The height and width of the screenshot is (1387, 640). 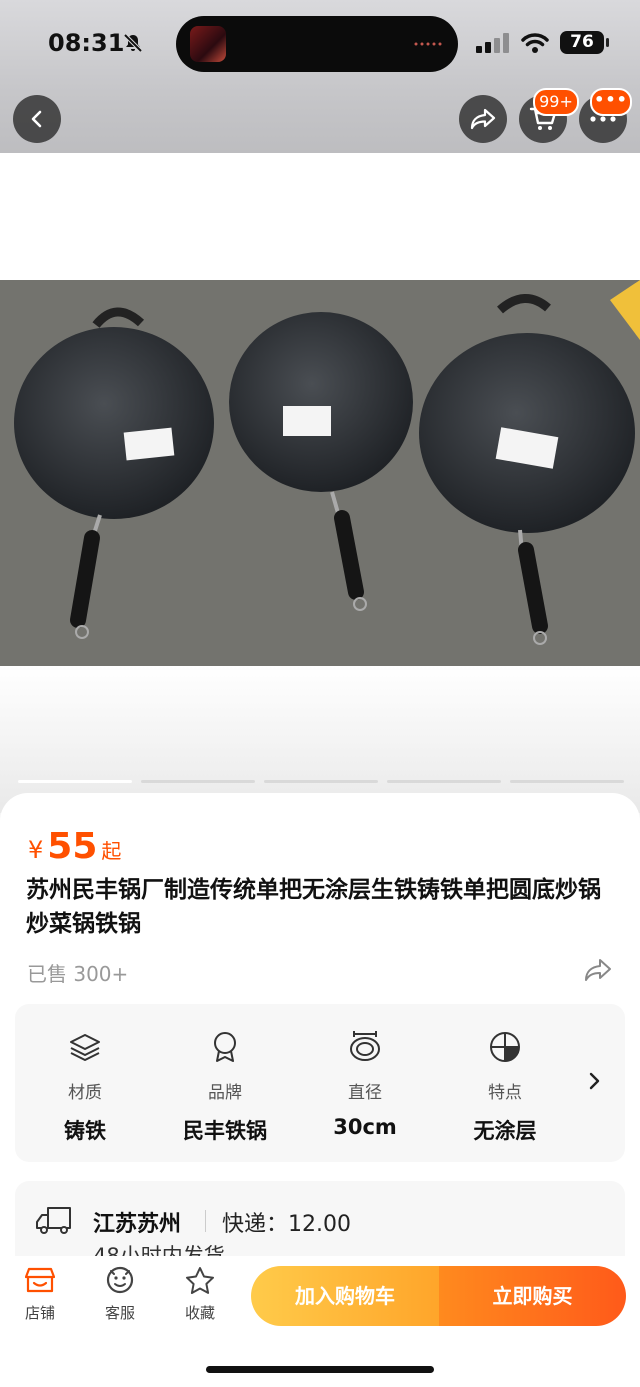 I want to click on price-value: 55, so click(x=72, y=846).